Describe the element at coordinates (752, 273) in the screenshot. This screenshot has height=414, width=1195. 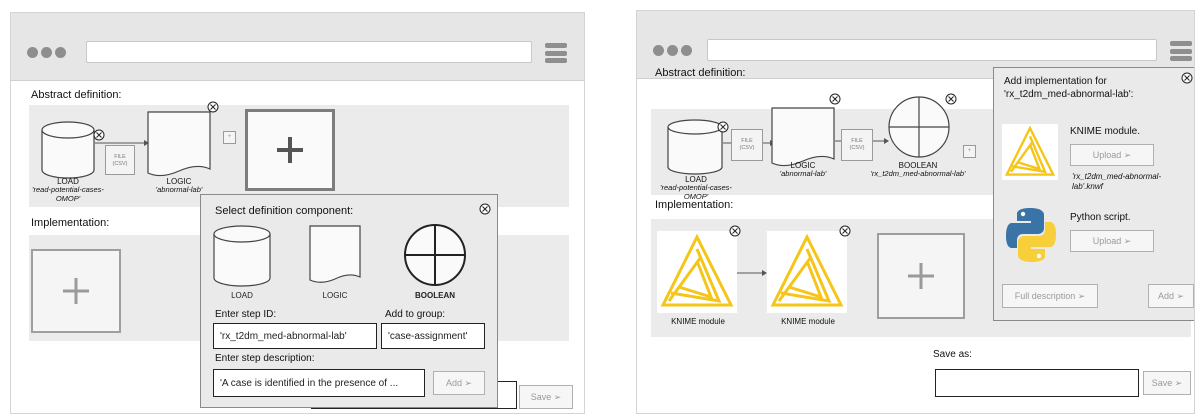
I see `flow-arrow` at that location.